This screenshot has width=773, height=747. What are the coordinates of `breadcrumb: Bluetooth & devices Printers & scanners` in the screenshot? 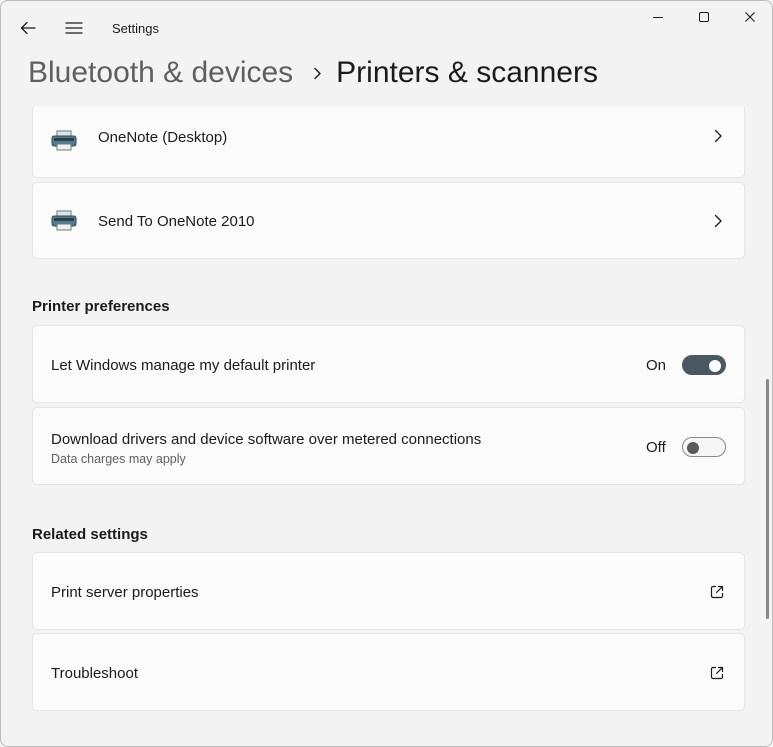 It's located at (313, 73).